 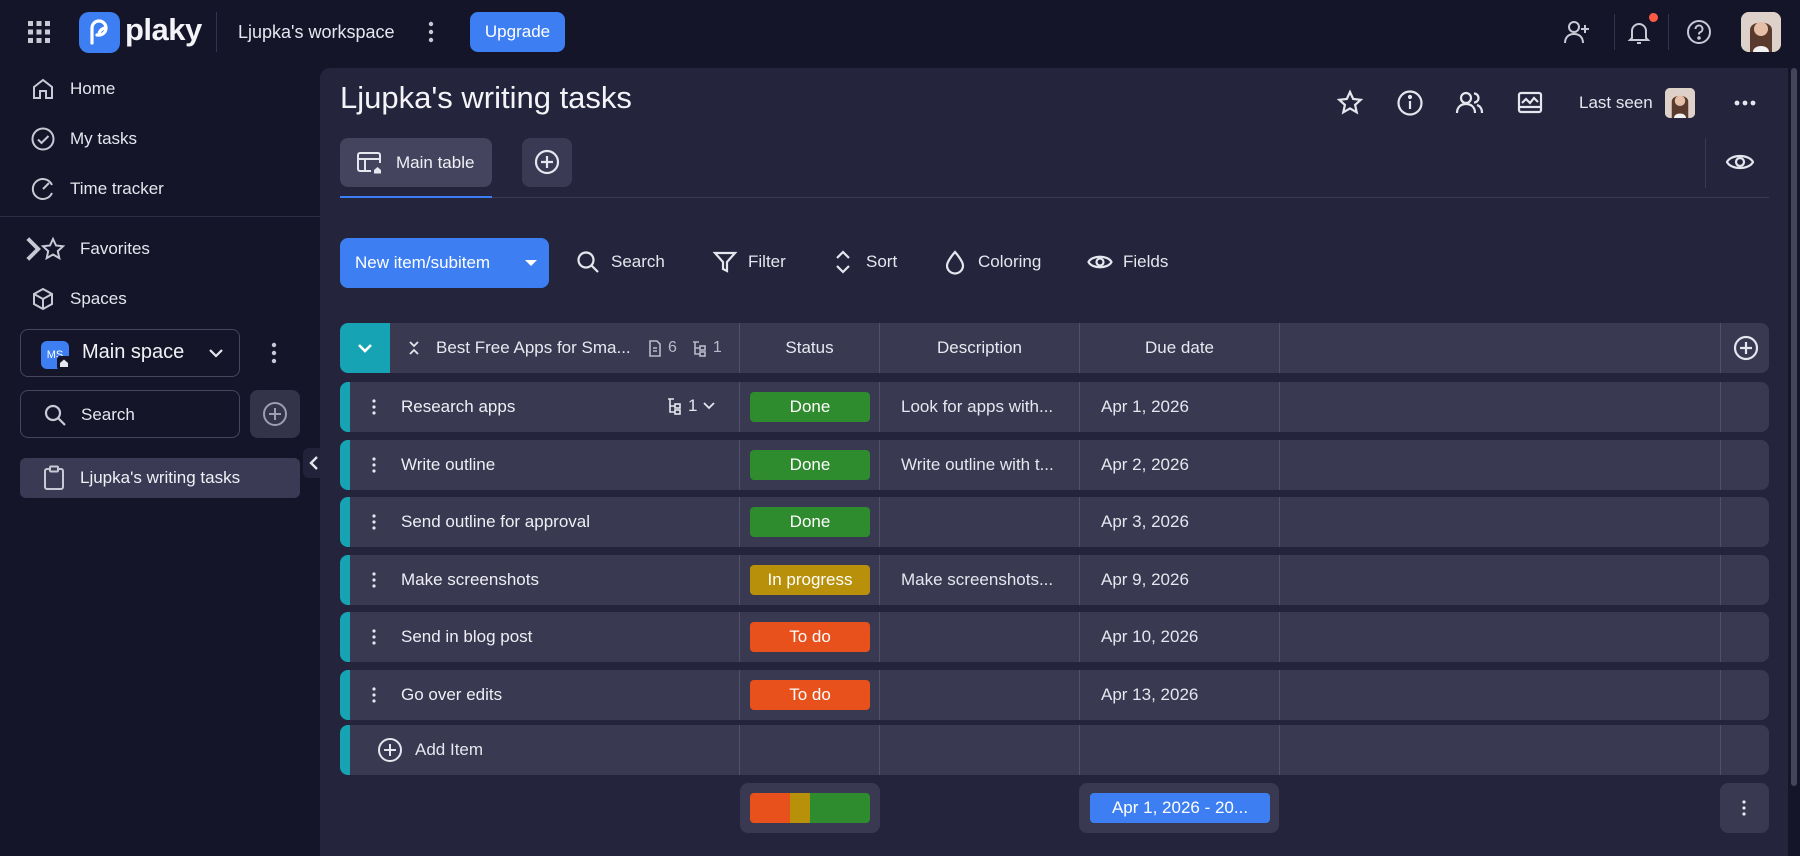 What do you see at coordinates (1699, 32) in the screenshot?
I see `help-icon` at bounding box center [1699, 32].